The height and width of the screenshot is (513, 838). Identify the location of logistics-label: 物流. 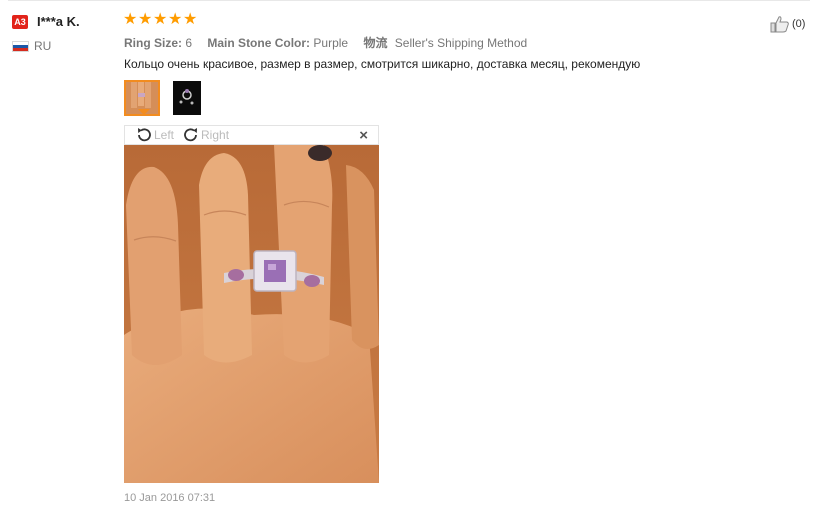
(375, 43).